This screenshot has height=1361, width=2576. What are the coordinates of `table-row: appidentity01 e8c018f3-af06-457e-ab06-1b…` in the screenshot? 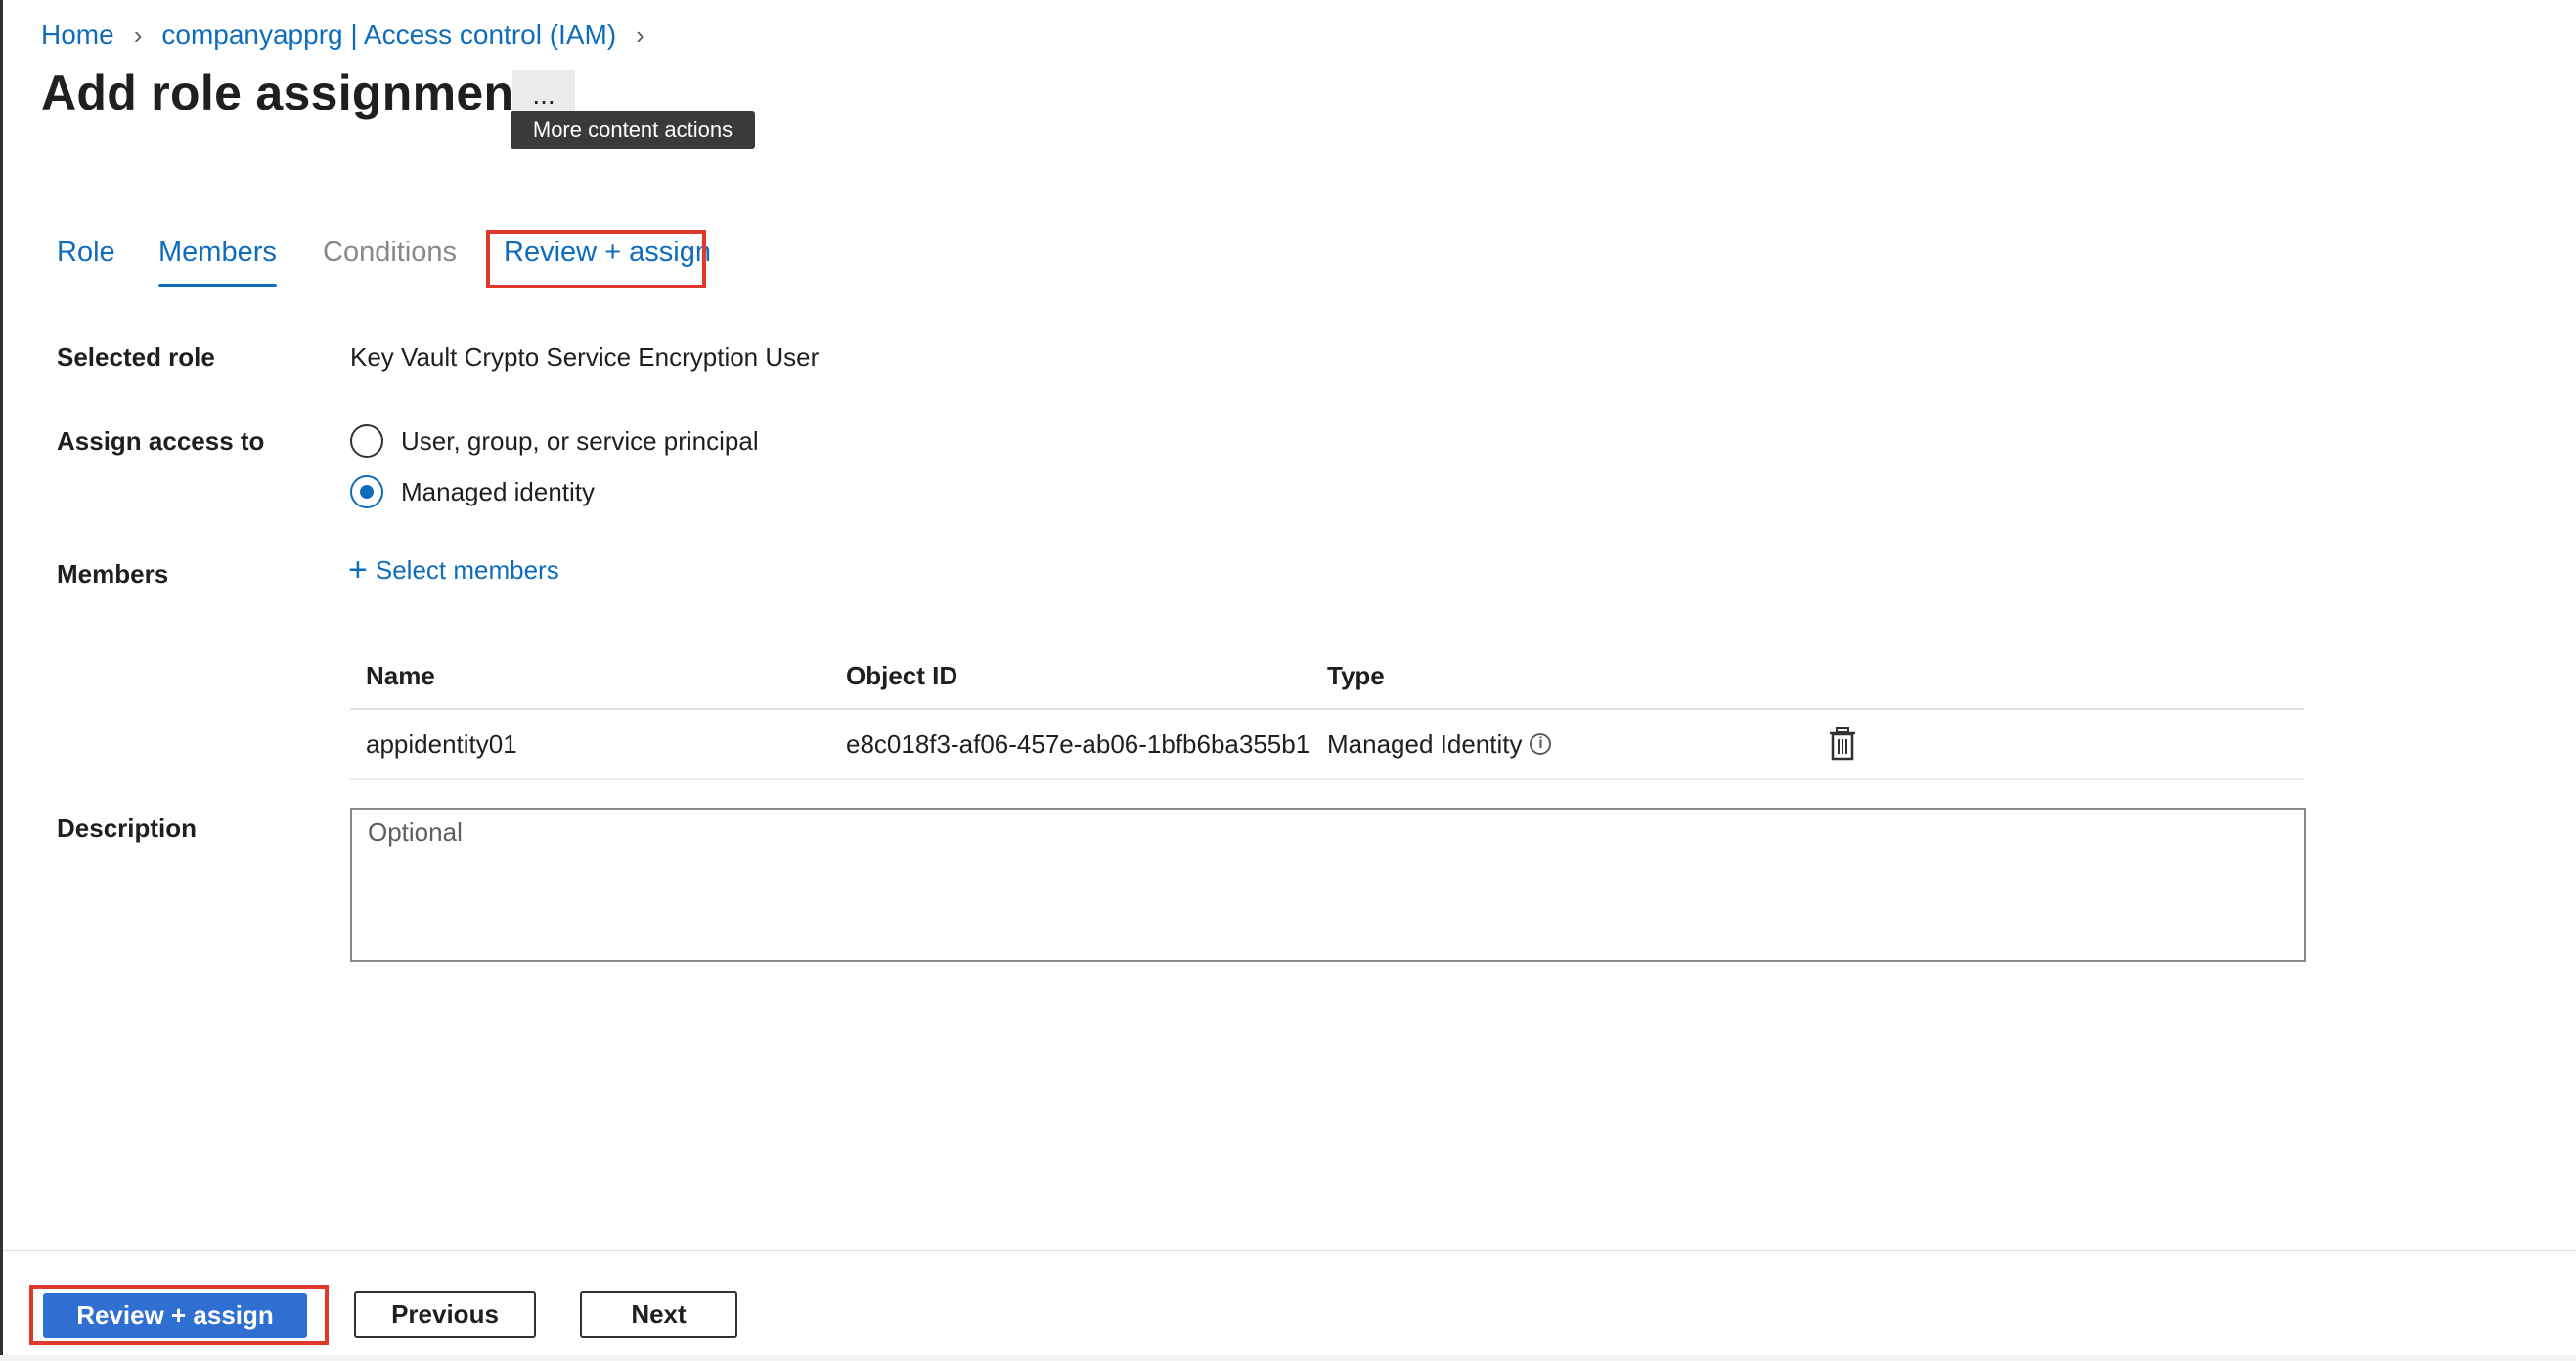 It's located at (1327, 745).